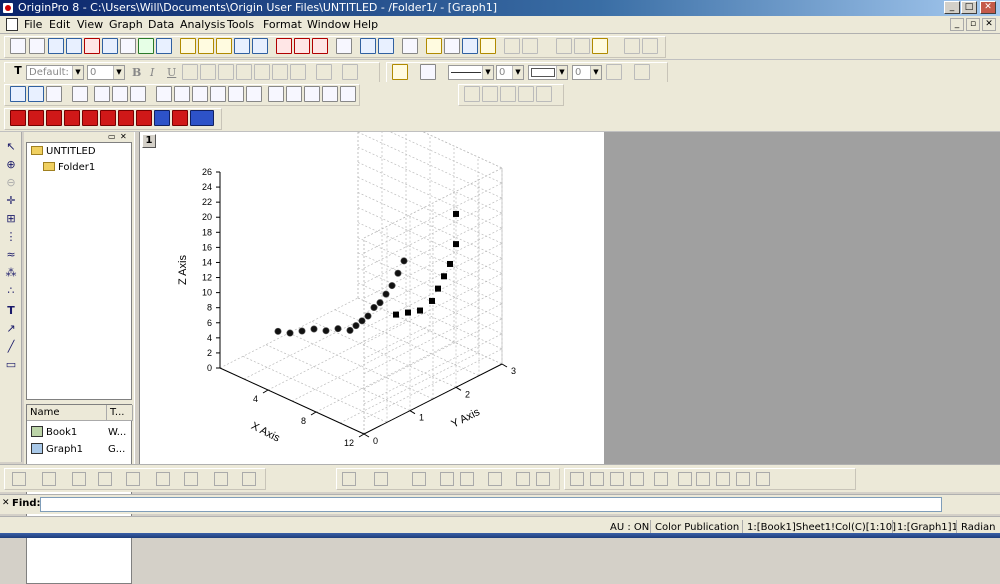  What do you see at coordinates (544, 94) in the screenshot?
I see `object-settings-icon` at bounding box center [544, 94].